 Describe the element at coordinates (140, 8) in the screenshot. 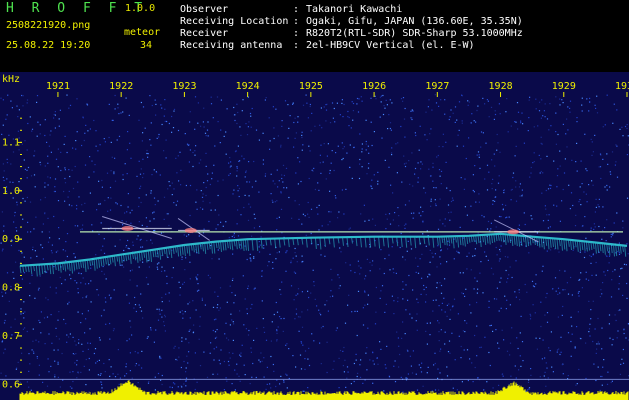

I see `app-version: 1.0.0` at that location.